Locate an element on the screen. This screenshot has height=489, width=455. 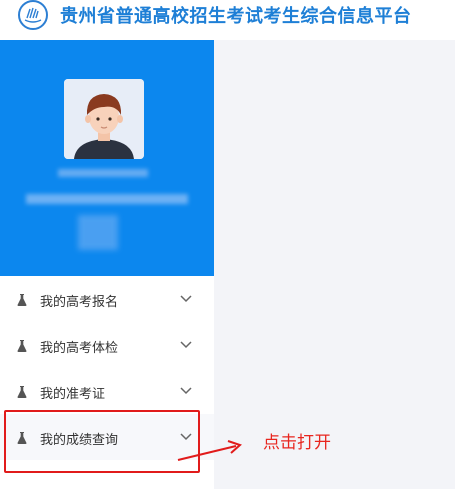
site-title: 贵州省普通高校招生考试考生综合信息平台 is located at coordinates (236, 16).